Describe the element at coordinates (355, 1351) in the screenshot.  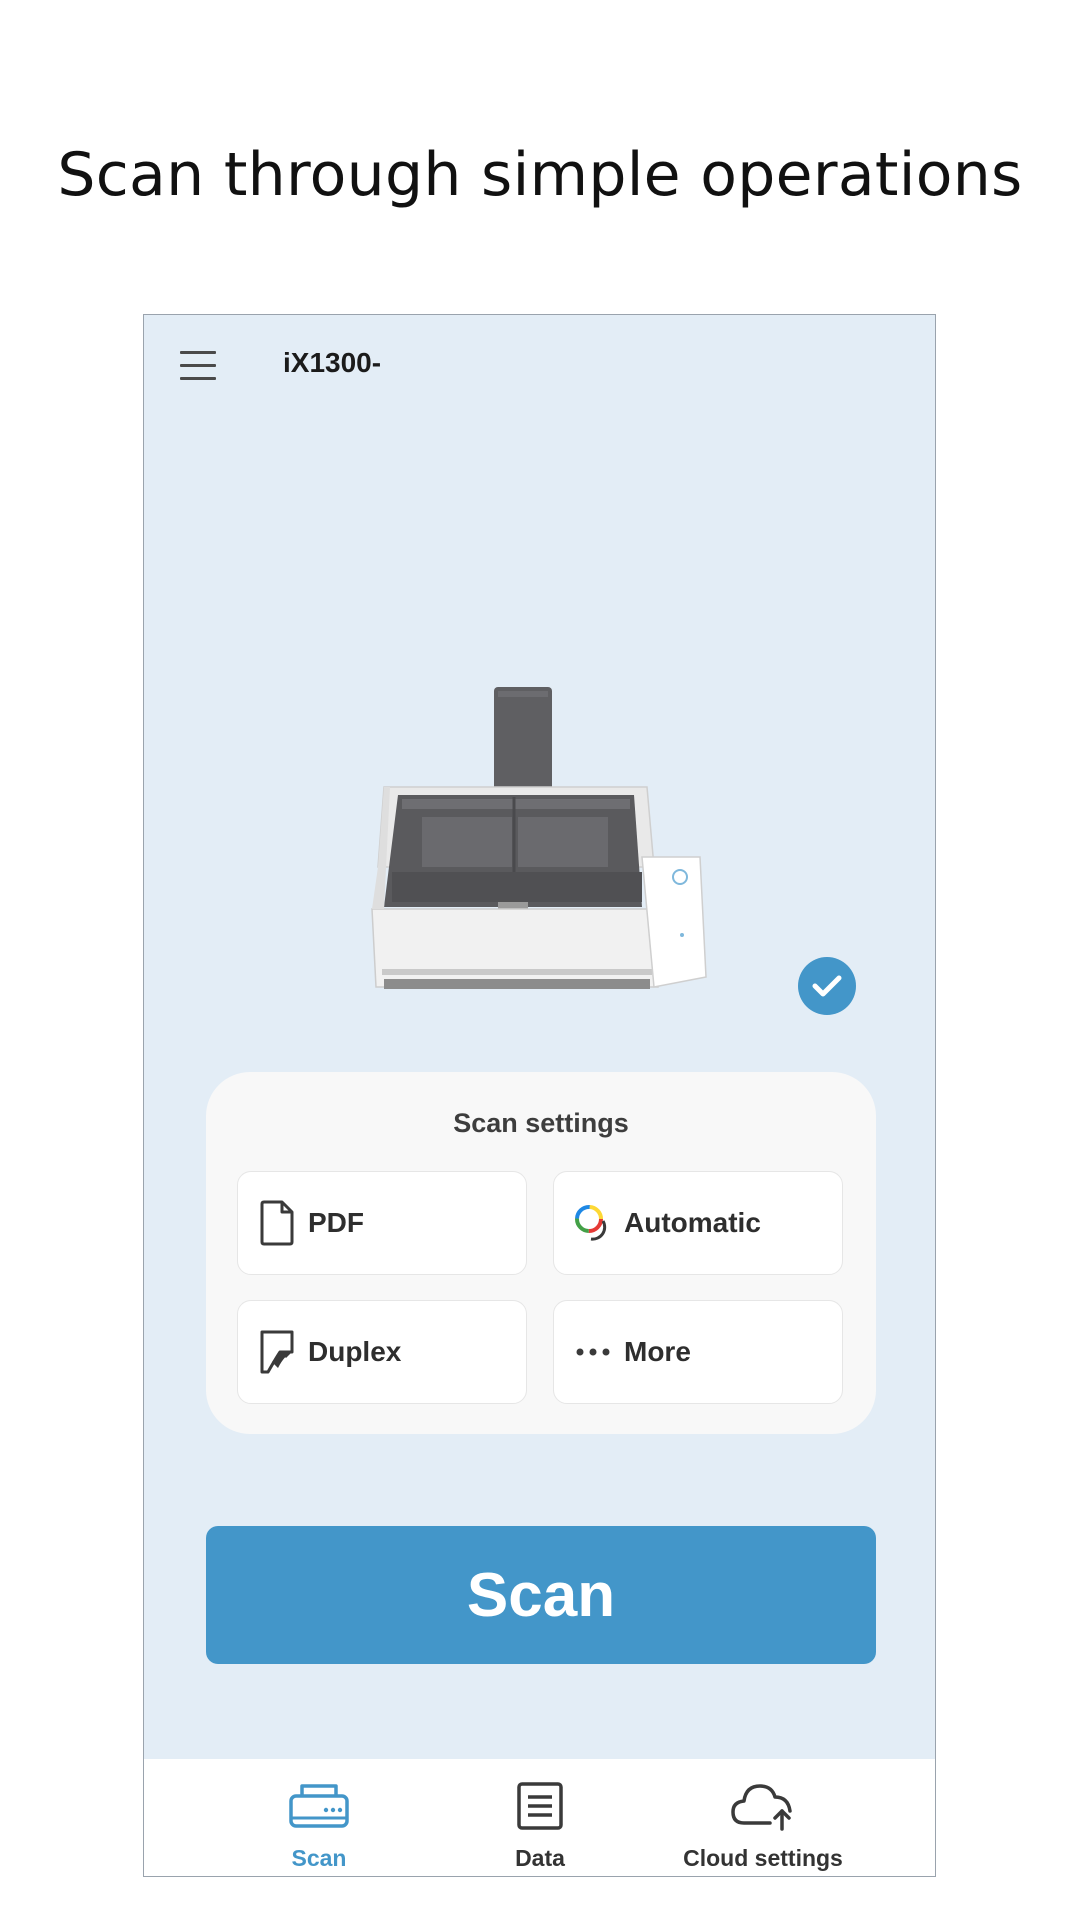
I see `scan-side-label: Duplex` at that location.